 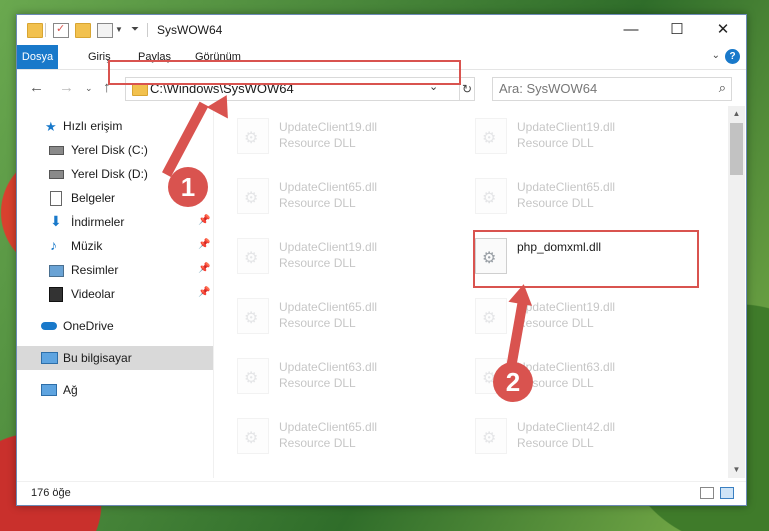 I want to click on computer-icon, so click(x=49, y=358).